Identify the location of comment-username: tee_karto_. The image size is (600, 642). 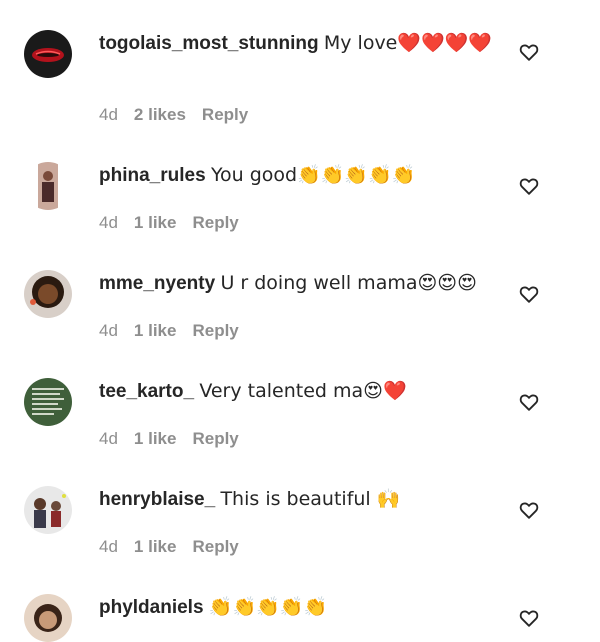
(146, 391).